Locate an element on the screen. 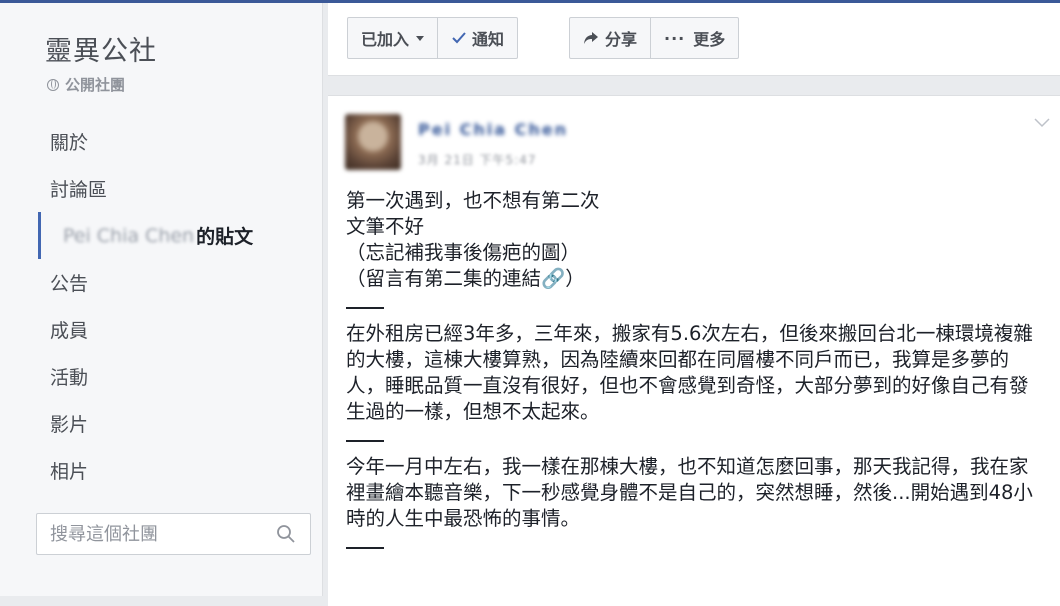  group-search-input is located at coordinates (154, 534).